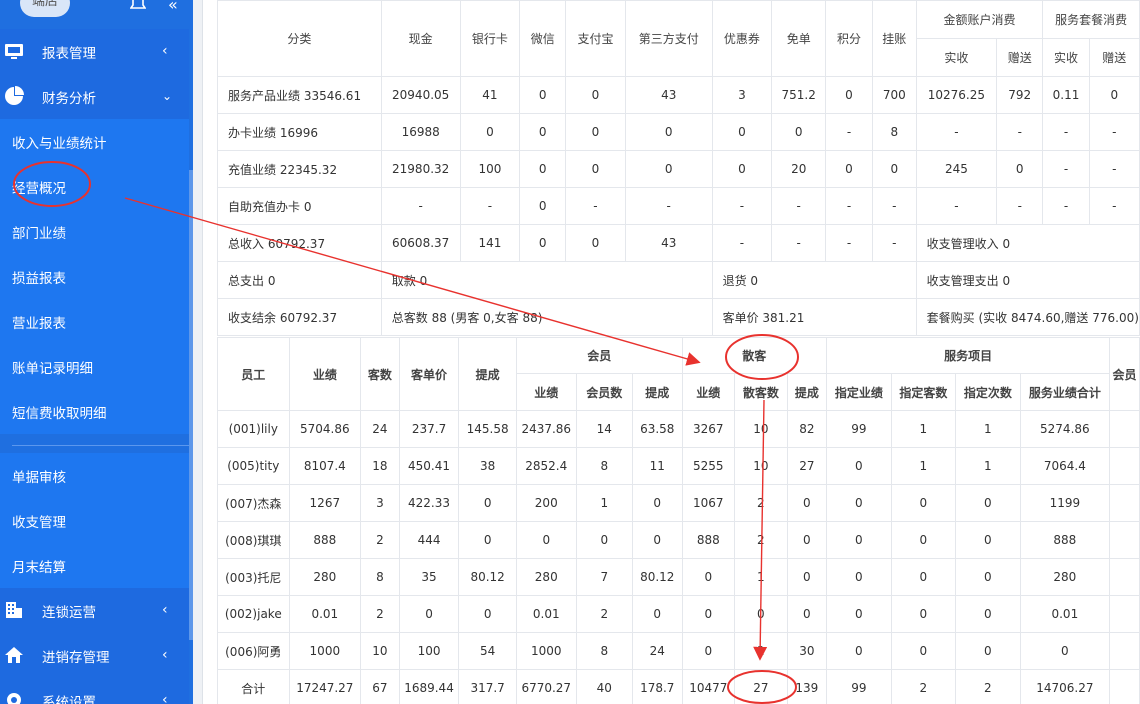 The image size is (1140, 704). Describe the element at coordinates (849, 38) in the screenshot. I see `col-header: 积分` at that location.